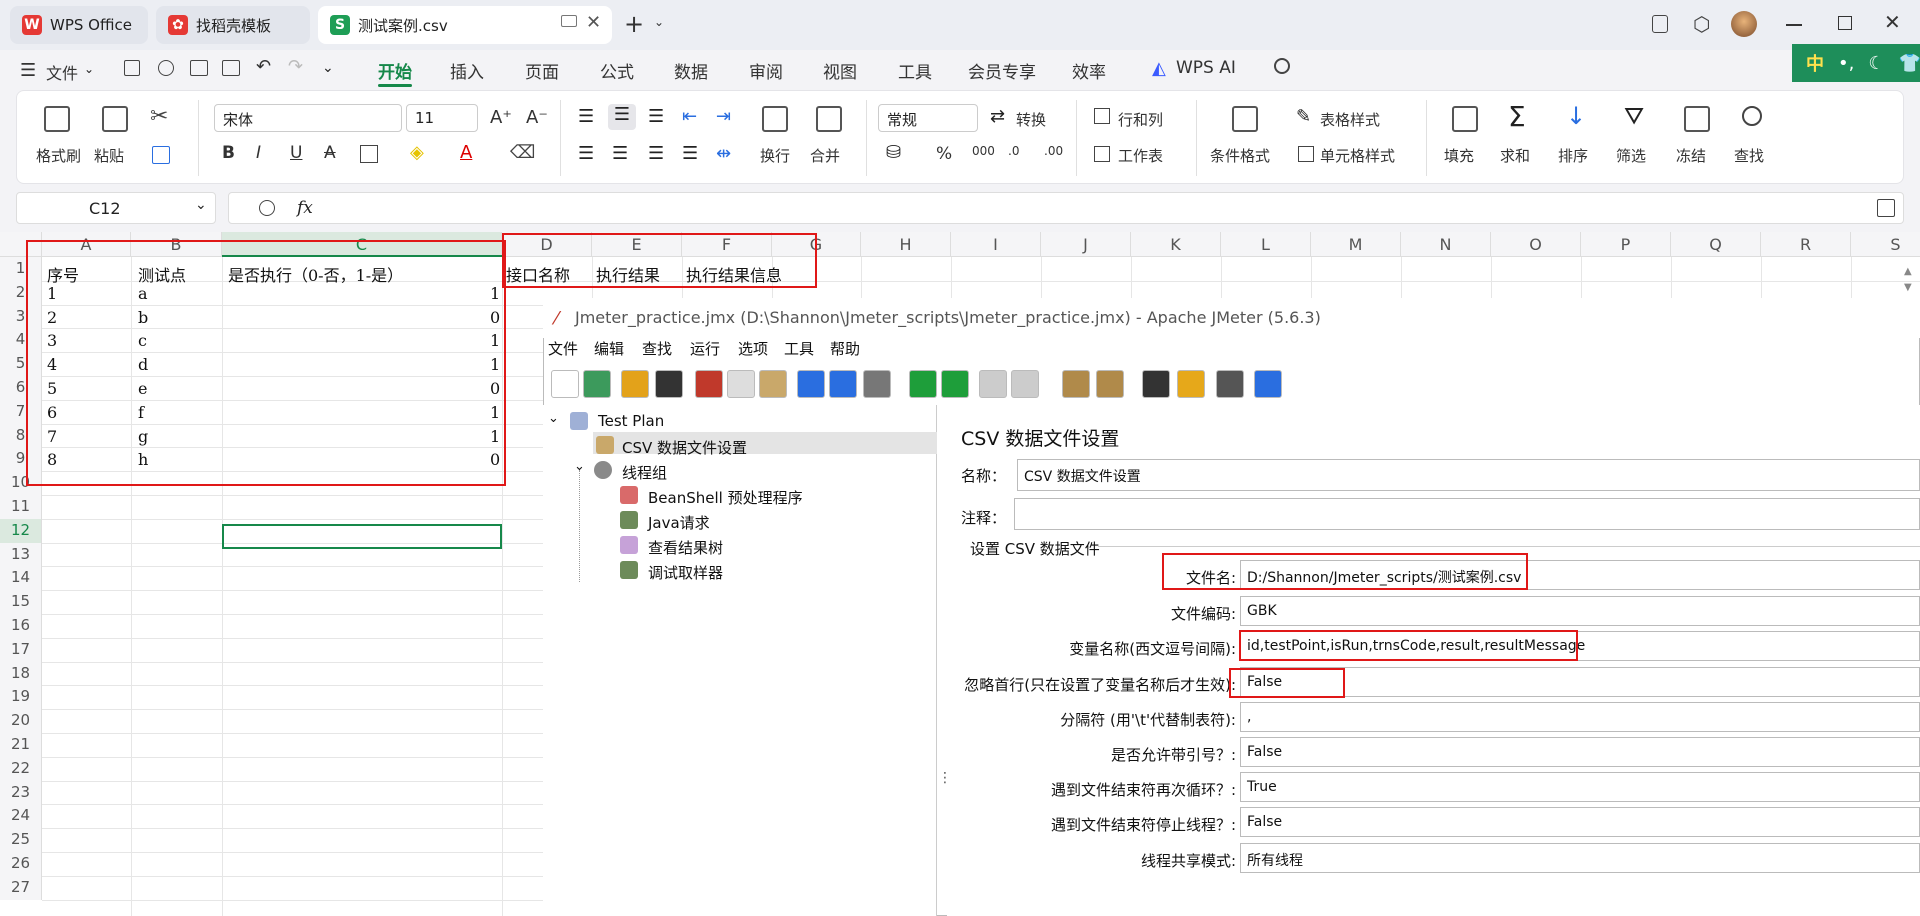 This screenshot has width=1920, height=916. Describe the element at coordinates (709, 384) in the screenshot. I see `cut-icon` at that location.